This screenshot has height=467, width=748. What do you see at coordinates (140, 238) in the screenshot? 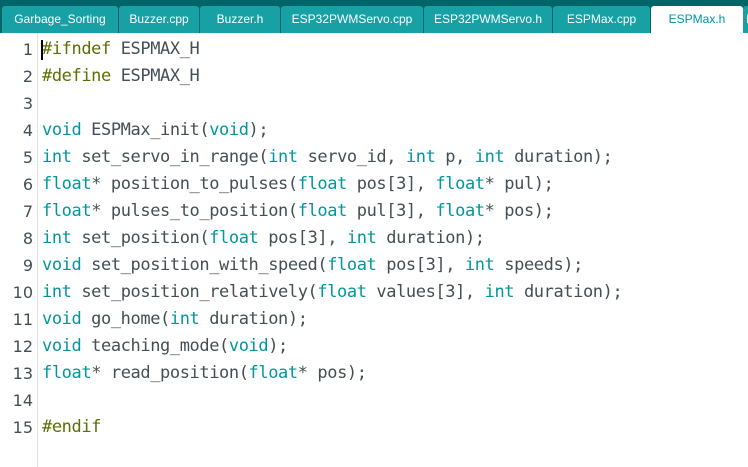
I see `code-token: set_position(` at bounding box center [140, 238].